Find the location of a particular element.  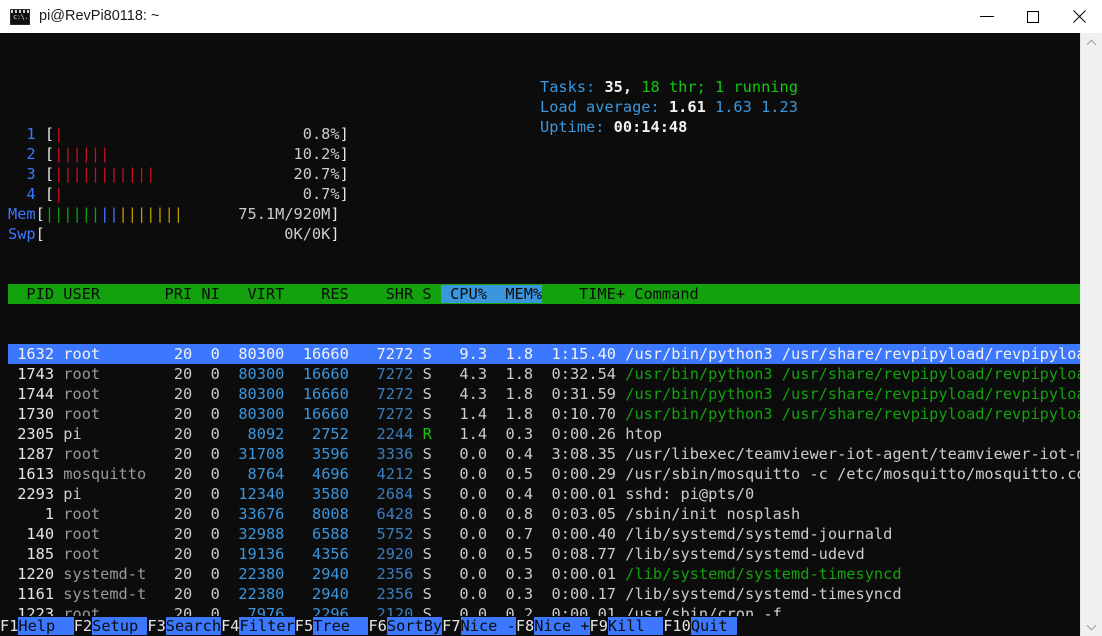

fkey-f4-key: F4 is located at coordinates (230, 626).